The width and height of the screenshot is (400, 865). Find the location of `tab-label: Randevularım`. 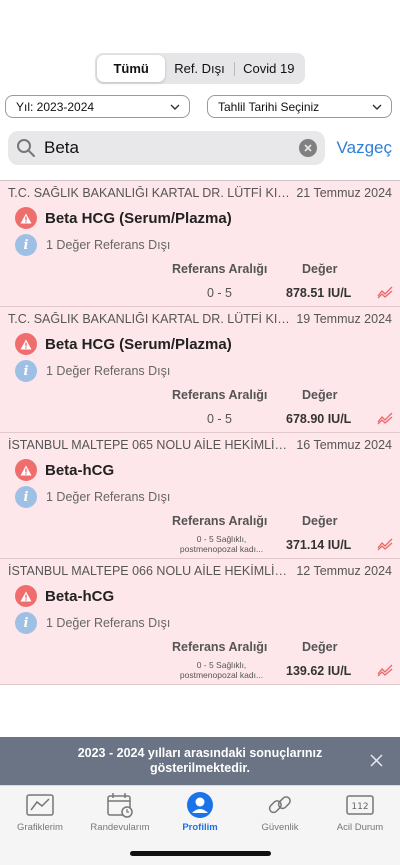

tab-label: Randevularım is located at coordinates (120, 827).